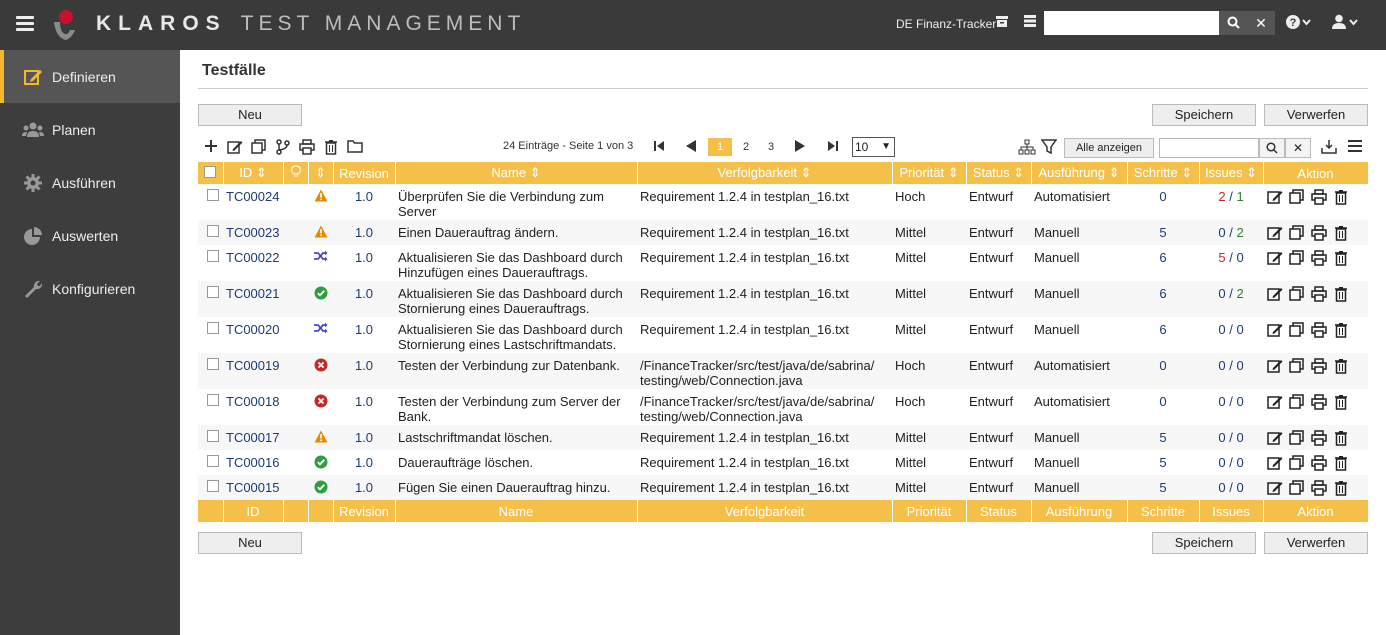 The width and height of the screenshot is (1386, 635). Describe the element at coordinates (355, 148) in the screenshot. I see `folder-icon` at that location.